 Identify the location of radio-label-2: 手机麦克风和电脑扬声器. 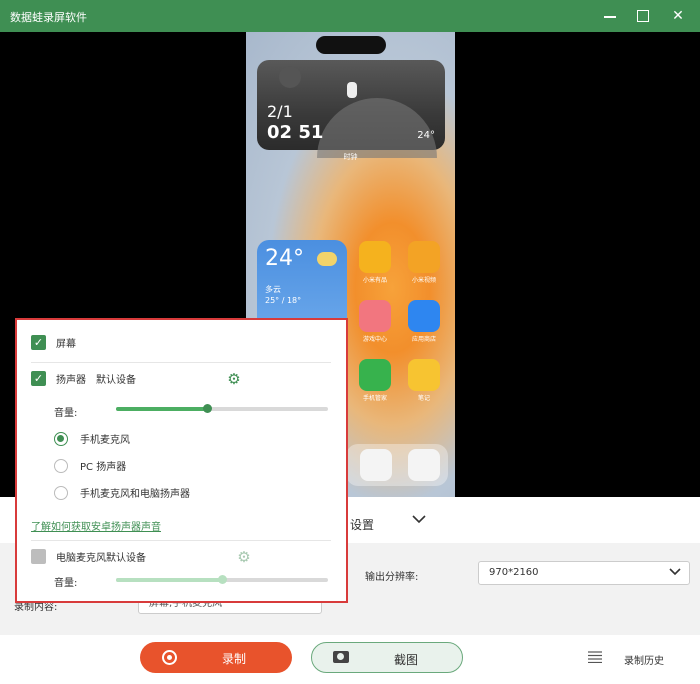
(135, 494).